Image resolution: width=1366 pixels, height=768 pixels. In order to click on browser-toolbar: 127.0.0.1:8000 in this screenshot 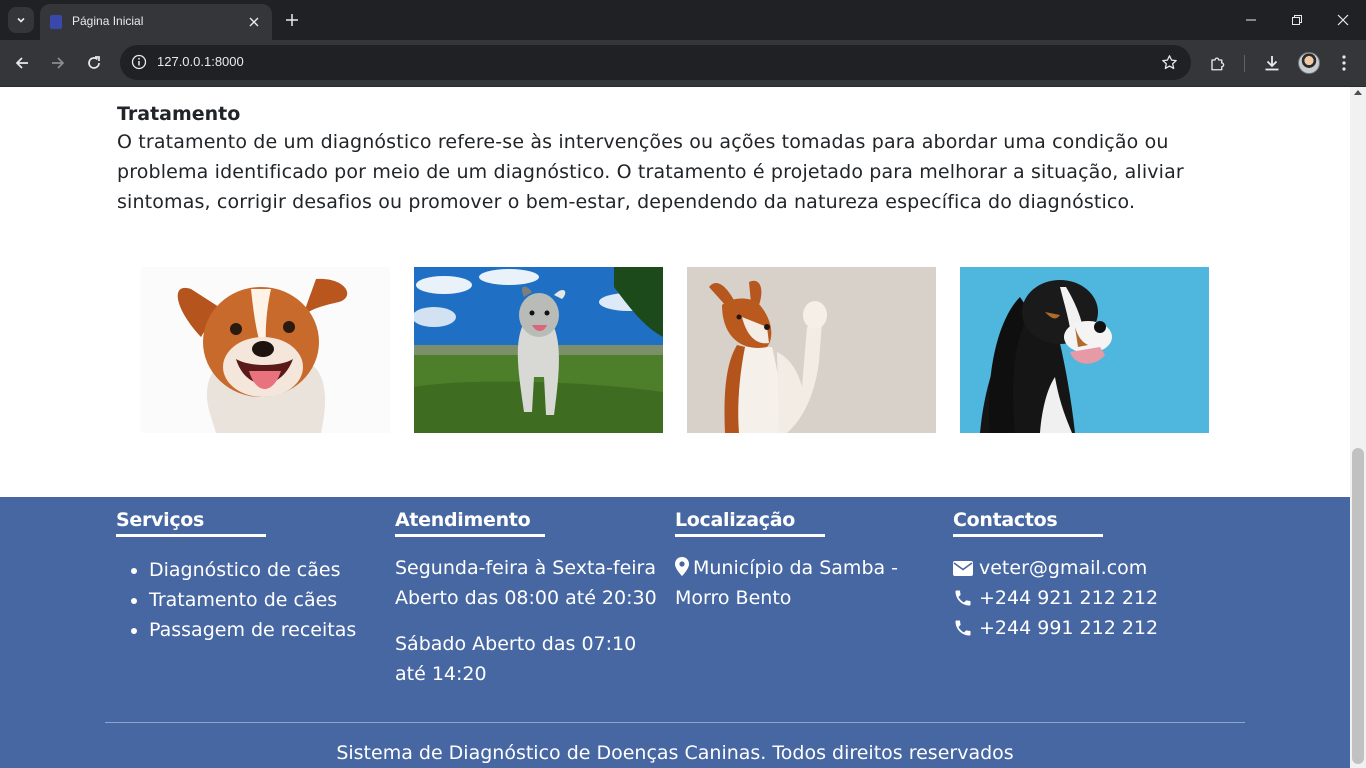, I will do `click(683, 63)`.